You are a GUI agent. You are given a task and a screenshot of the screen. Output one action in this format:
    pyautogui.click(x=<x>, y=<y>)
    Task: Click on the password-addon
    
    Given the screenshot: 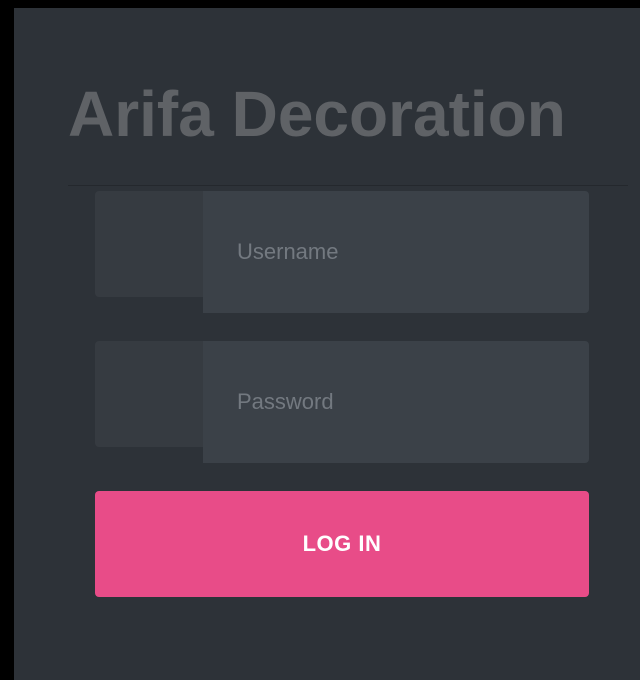 What is the action you would take?
    pyautogui.click(x=149, y=394)
    